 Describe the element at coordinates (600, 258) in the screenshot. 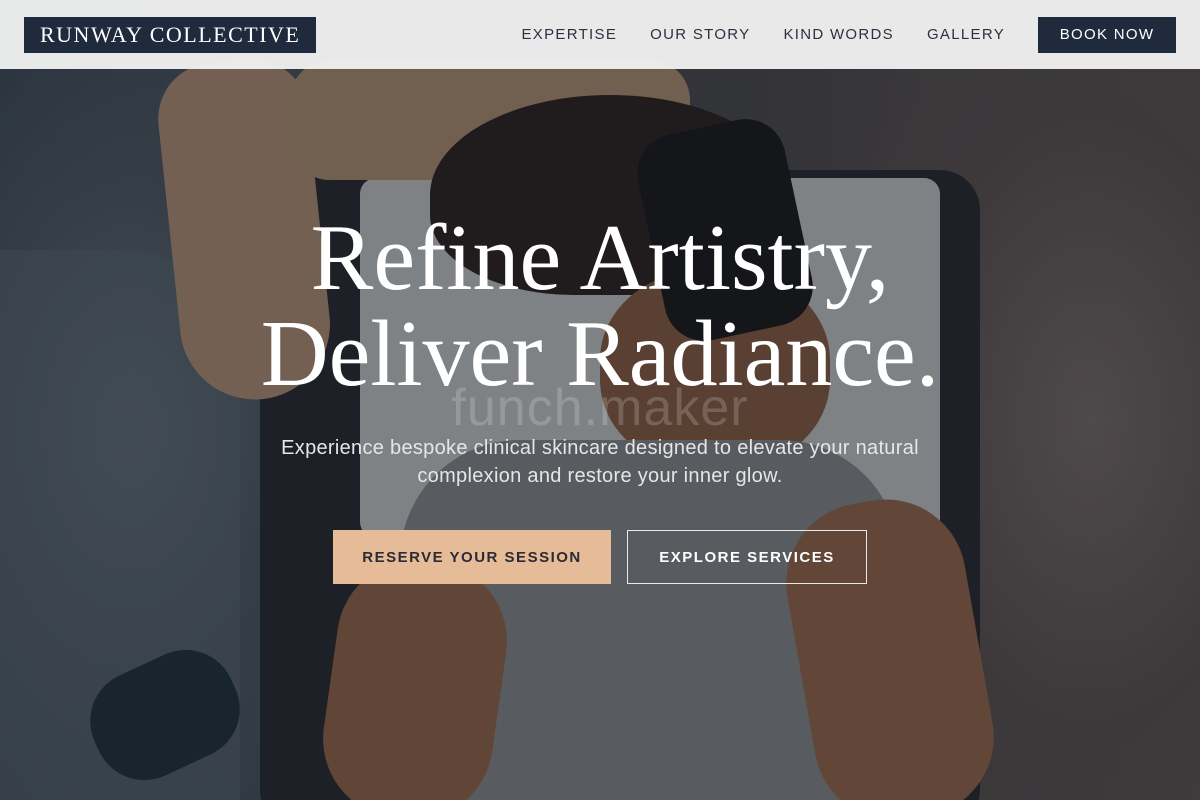

I see `hero-headline-line1: Refine Artistry,` at that location.